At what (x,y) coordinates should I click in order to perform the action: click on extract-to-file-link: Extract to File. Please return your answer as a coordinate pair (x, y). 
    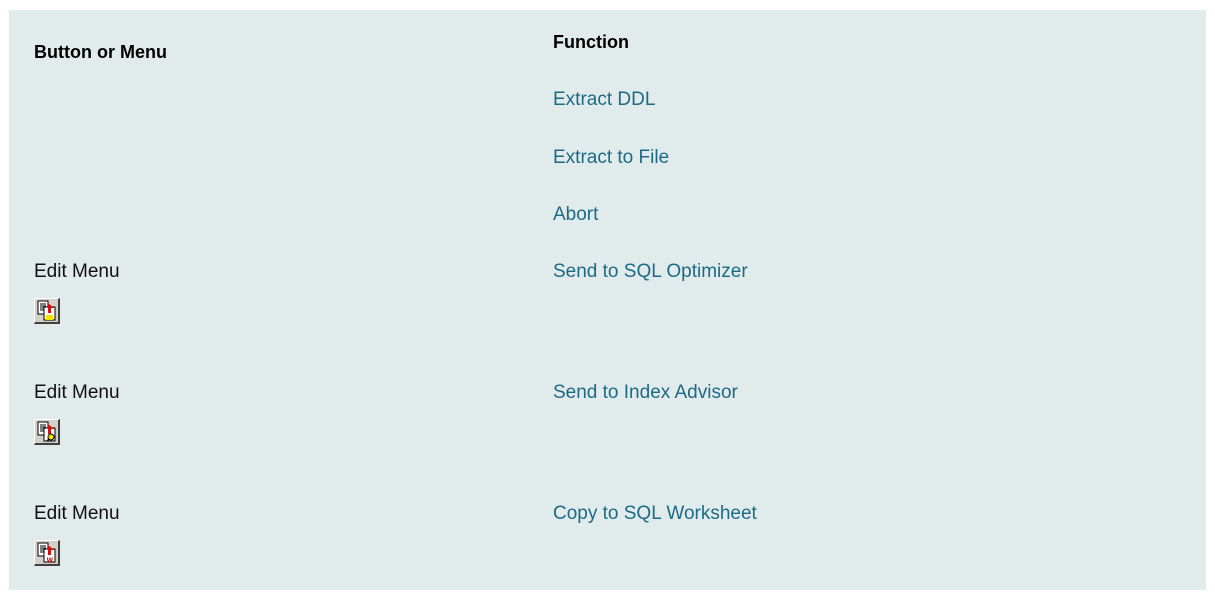
    Looking at the image, I should click on (611, 158).